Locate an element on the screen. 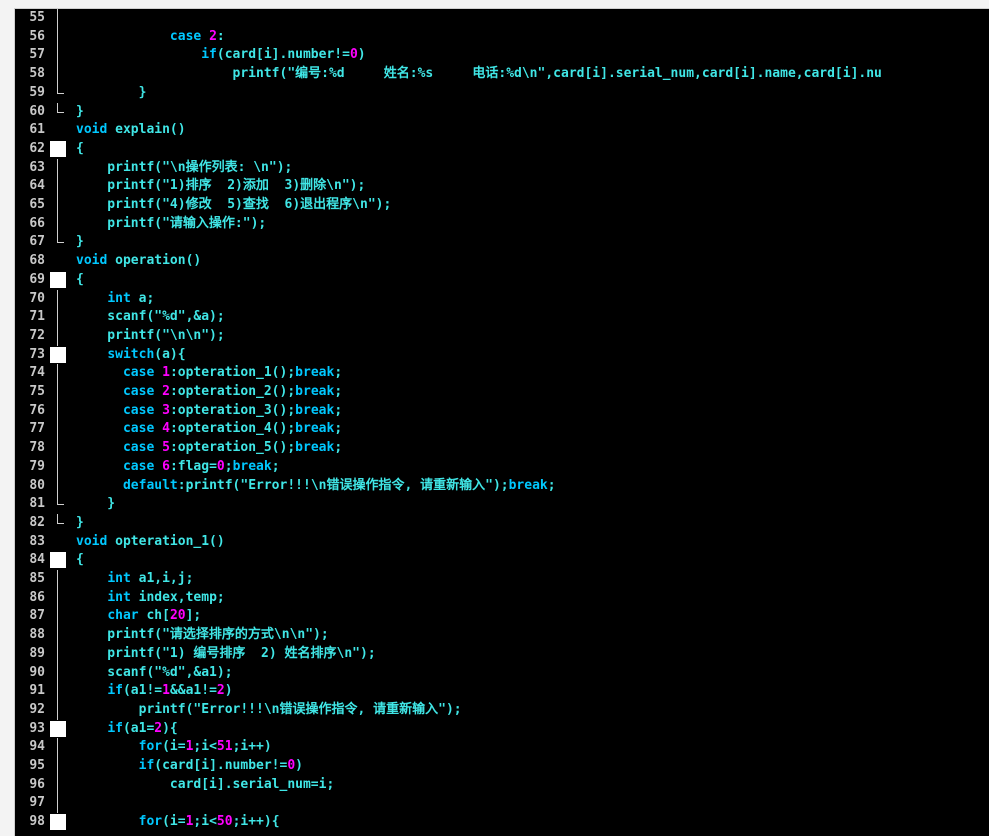 The image size is (989, 836). code-line: 57 if(card[i].number!=0) is located at coordinates (502, 56).